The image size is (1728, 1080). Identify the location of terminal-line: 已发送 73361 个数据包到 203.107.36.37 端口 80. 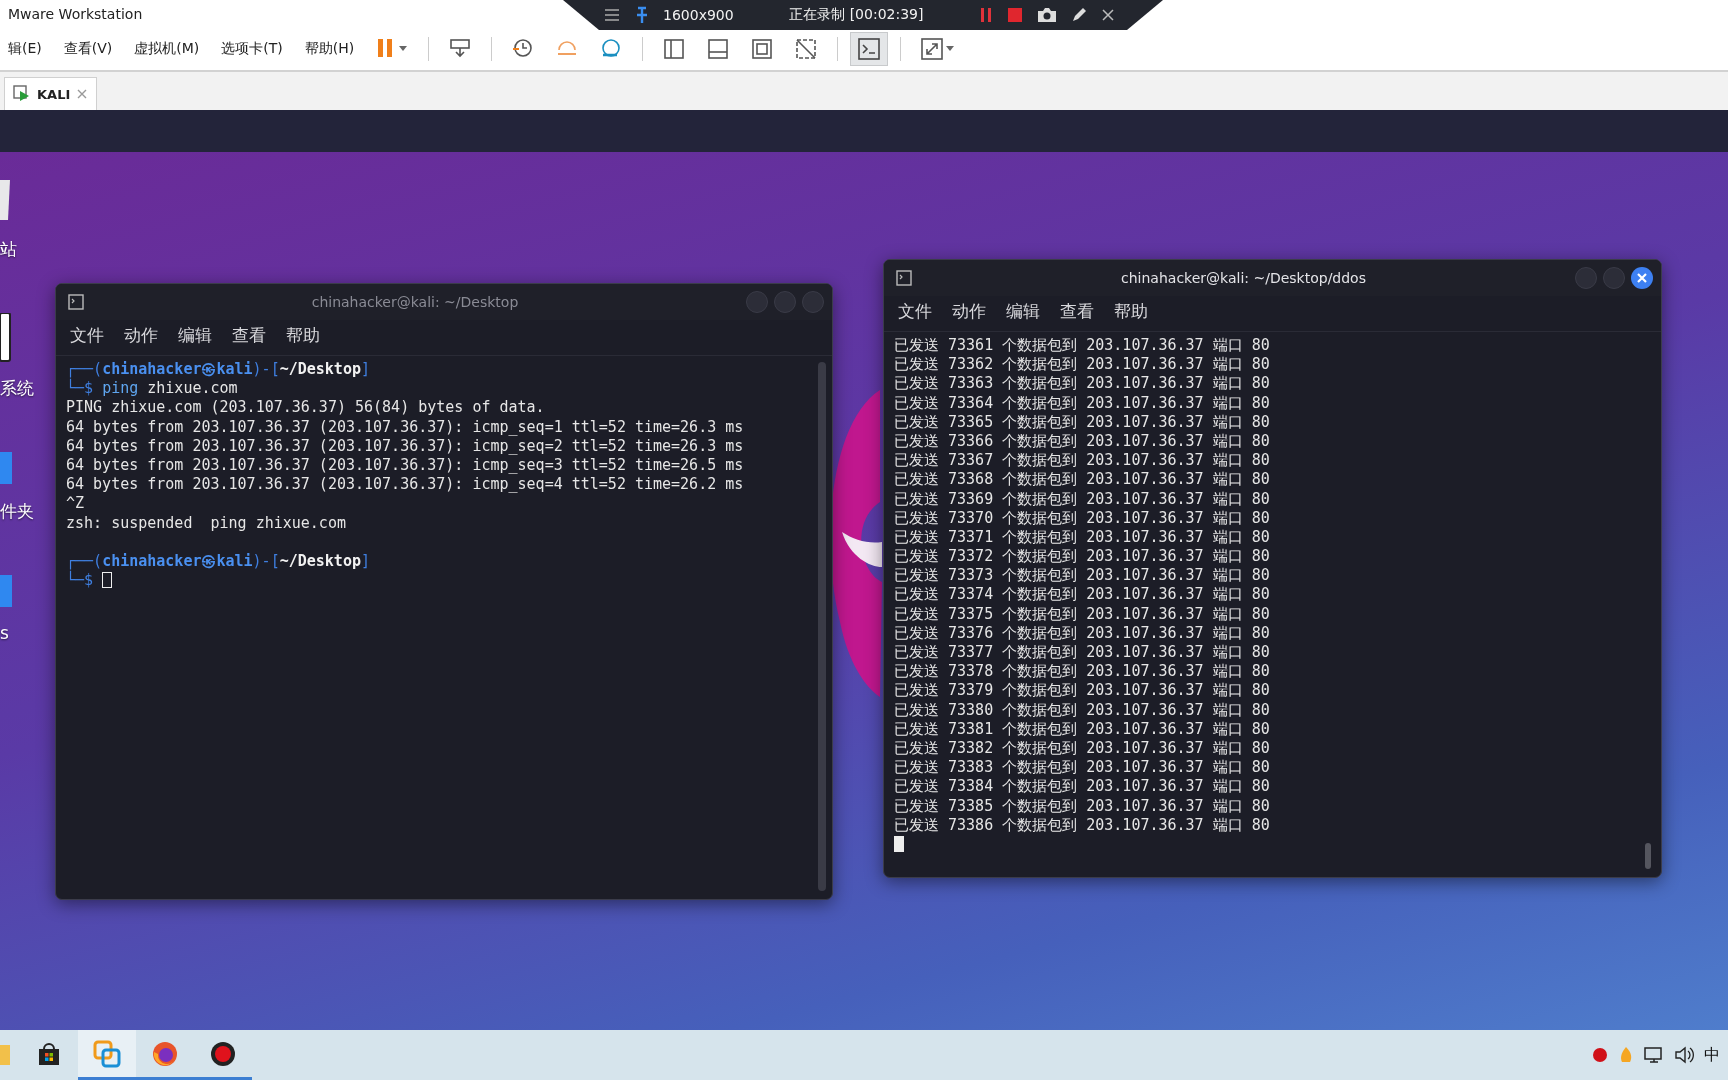
(1082, 346).